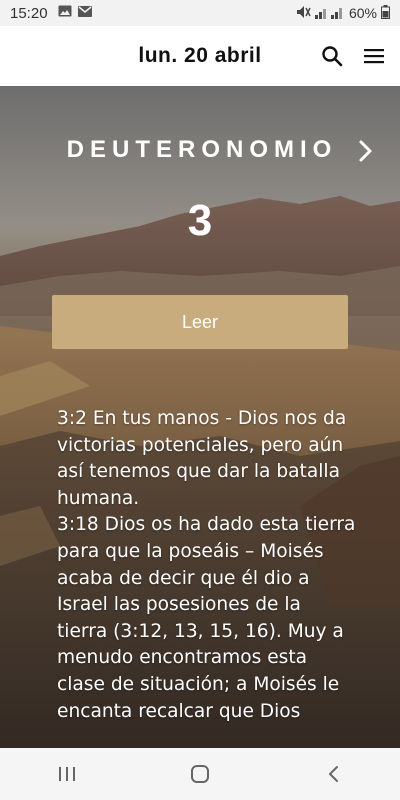  What do you see at coordinates (374, 56) in the screenshot?
I see `hamburger-menu-icon` at bounding box center [374, 56].